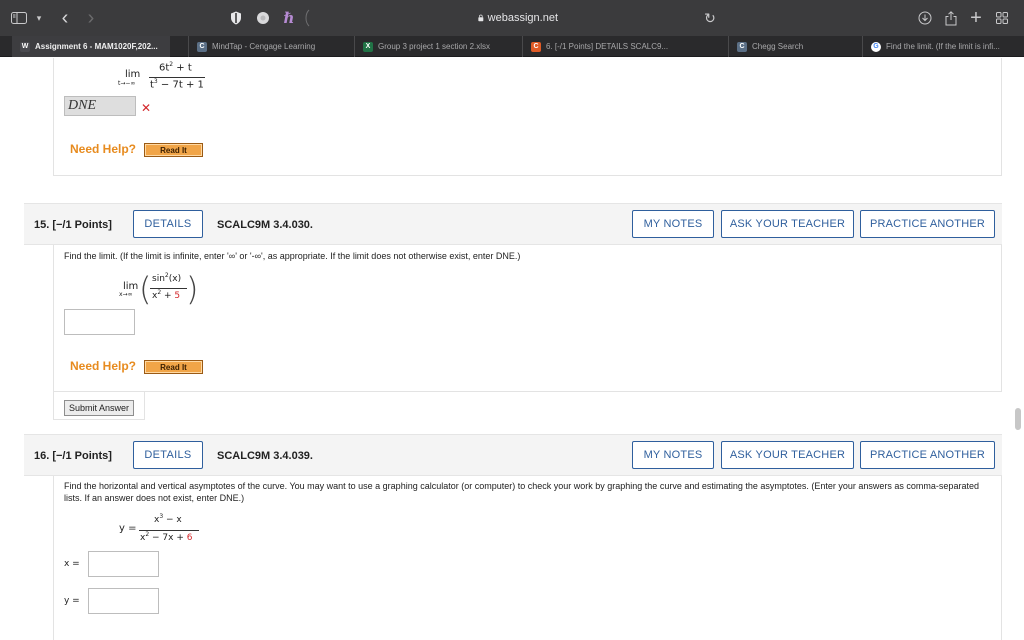 The height and width of the screenshot is (640, 1024). I want to click on q14-denominator: t3 − 7t + 1, so click(177, 84).